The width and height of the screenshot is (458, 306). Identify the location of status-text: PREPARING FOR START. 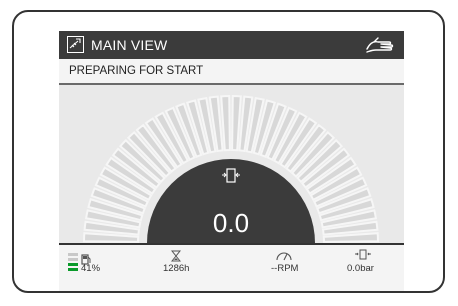
(136, 71).